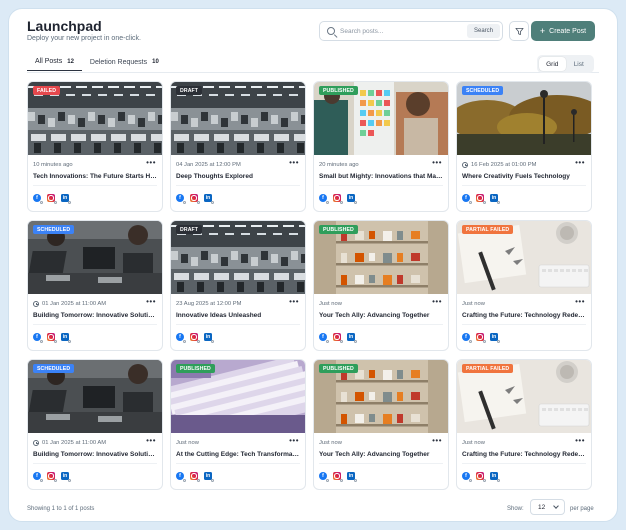 This screenshot has height=530, width=626. I want to click on post-title: Deep Thoughts Explored, so click(214, 176).